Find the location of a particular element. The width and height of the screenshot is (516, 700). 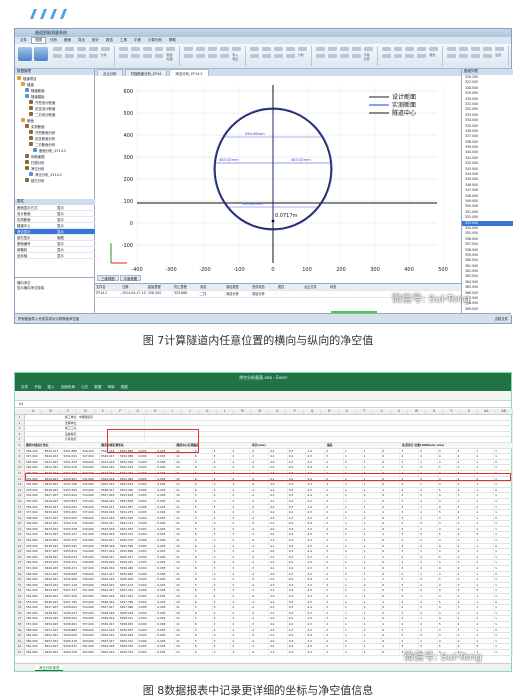

data-cell: 5456.471 is located at coordinates (72, 568).